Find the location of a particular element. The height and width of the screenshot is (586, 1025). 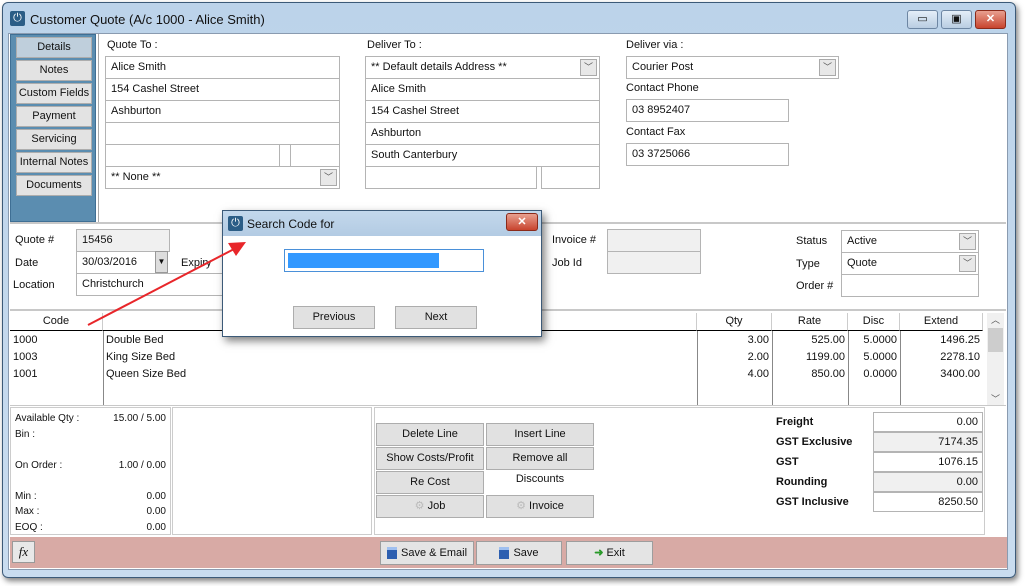

annotation-arrow-head is located at coordinates (237, 249).